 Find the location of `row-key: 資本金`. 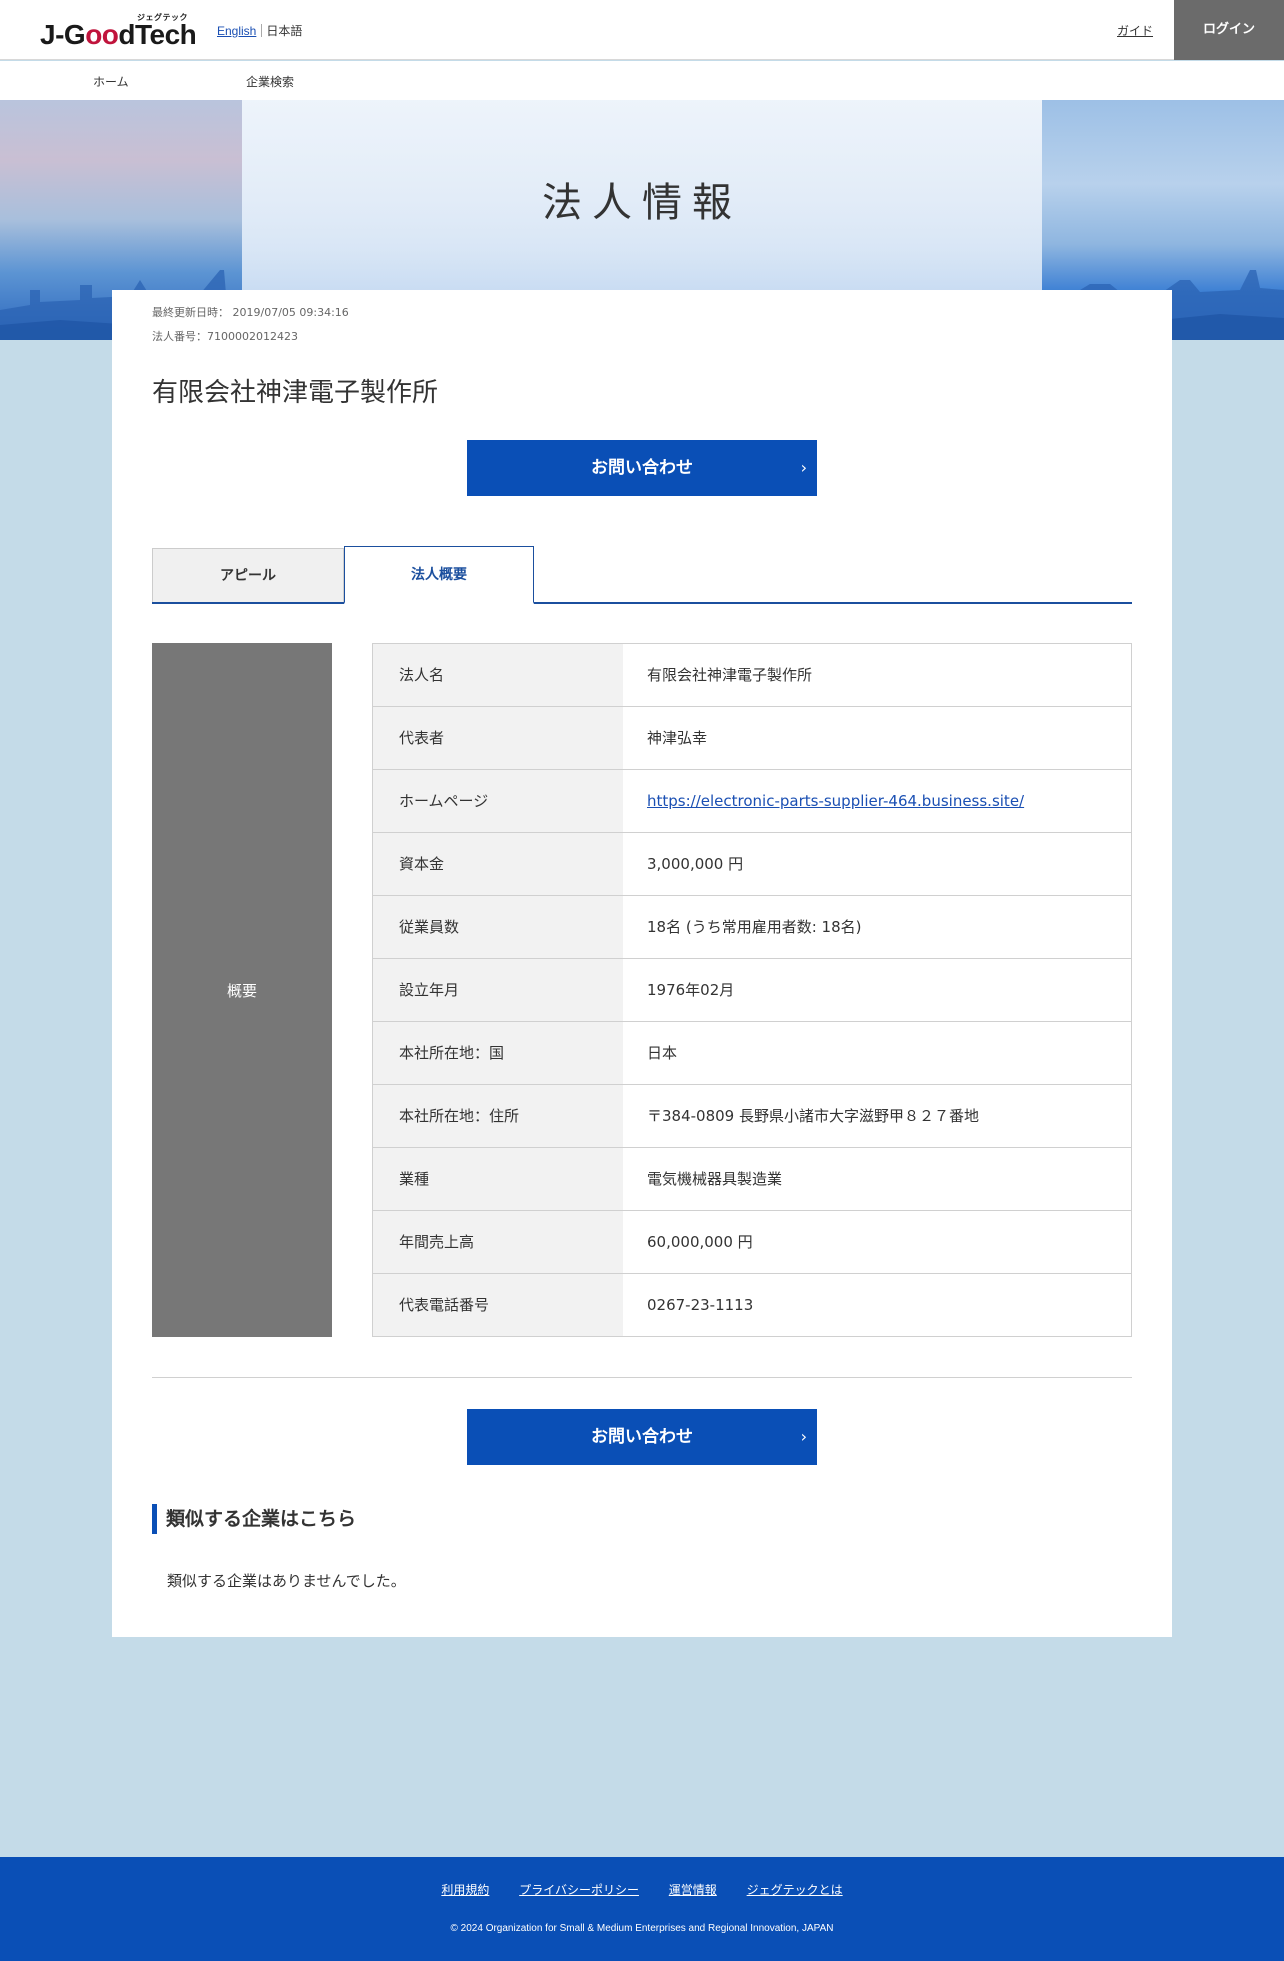

row-key: 資本金 is located at coordinates (498, 864).